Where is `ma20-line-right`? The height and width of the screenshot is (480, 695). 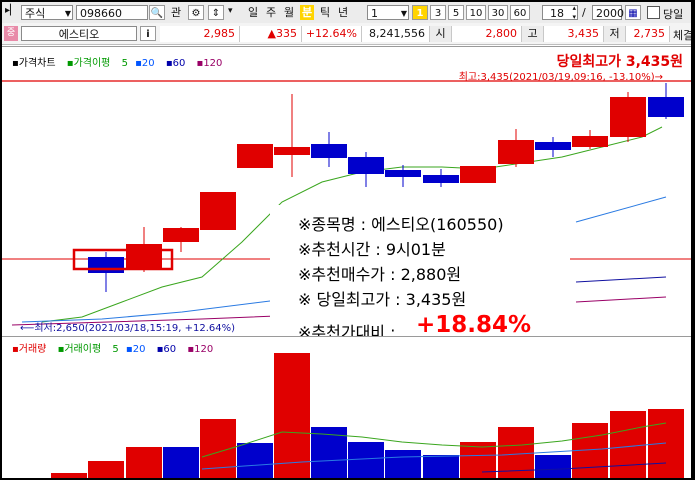
ma20-line-right is located at coordinates (621, 209).